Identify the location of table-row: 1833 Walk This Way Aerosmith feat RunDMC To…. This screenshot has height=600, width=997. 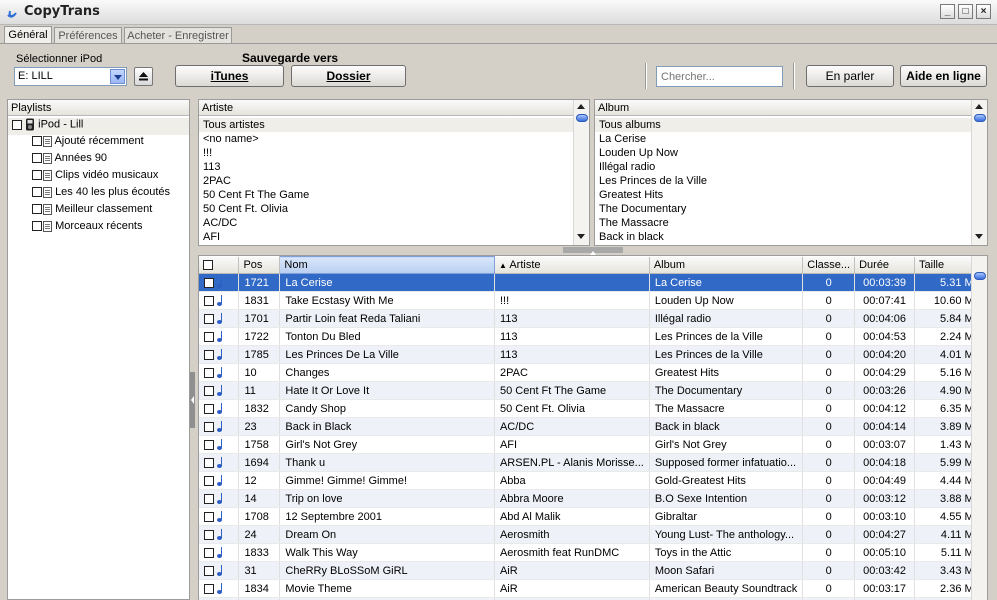
(593, 552).